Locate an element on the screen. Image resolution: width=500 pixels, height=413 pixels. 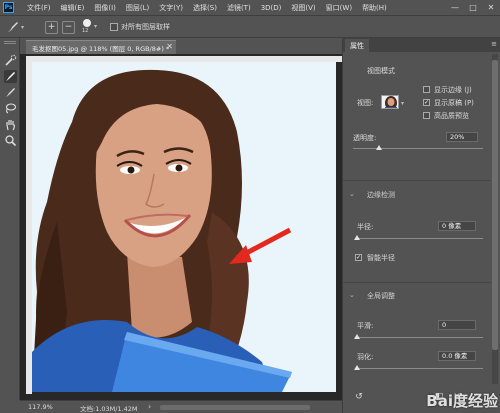
brush-size-value: 12 is located at coordinates (85, 31).